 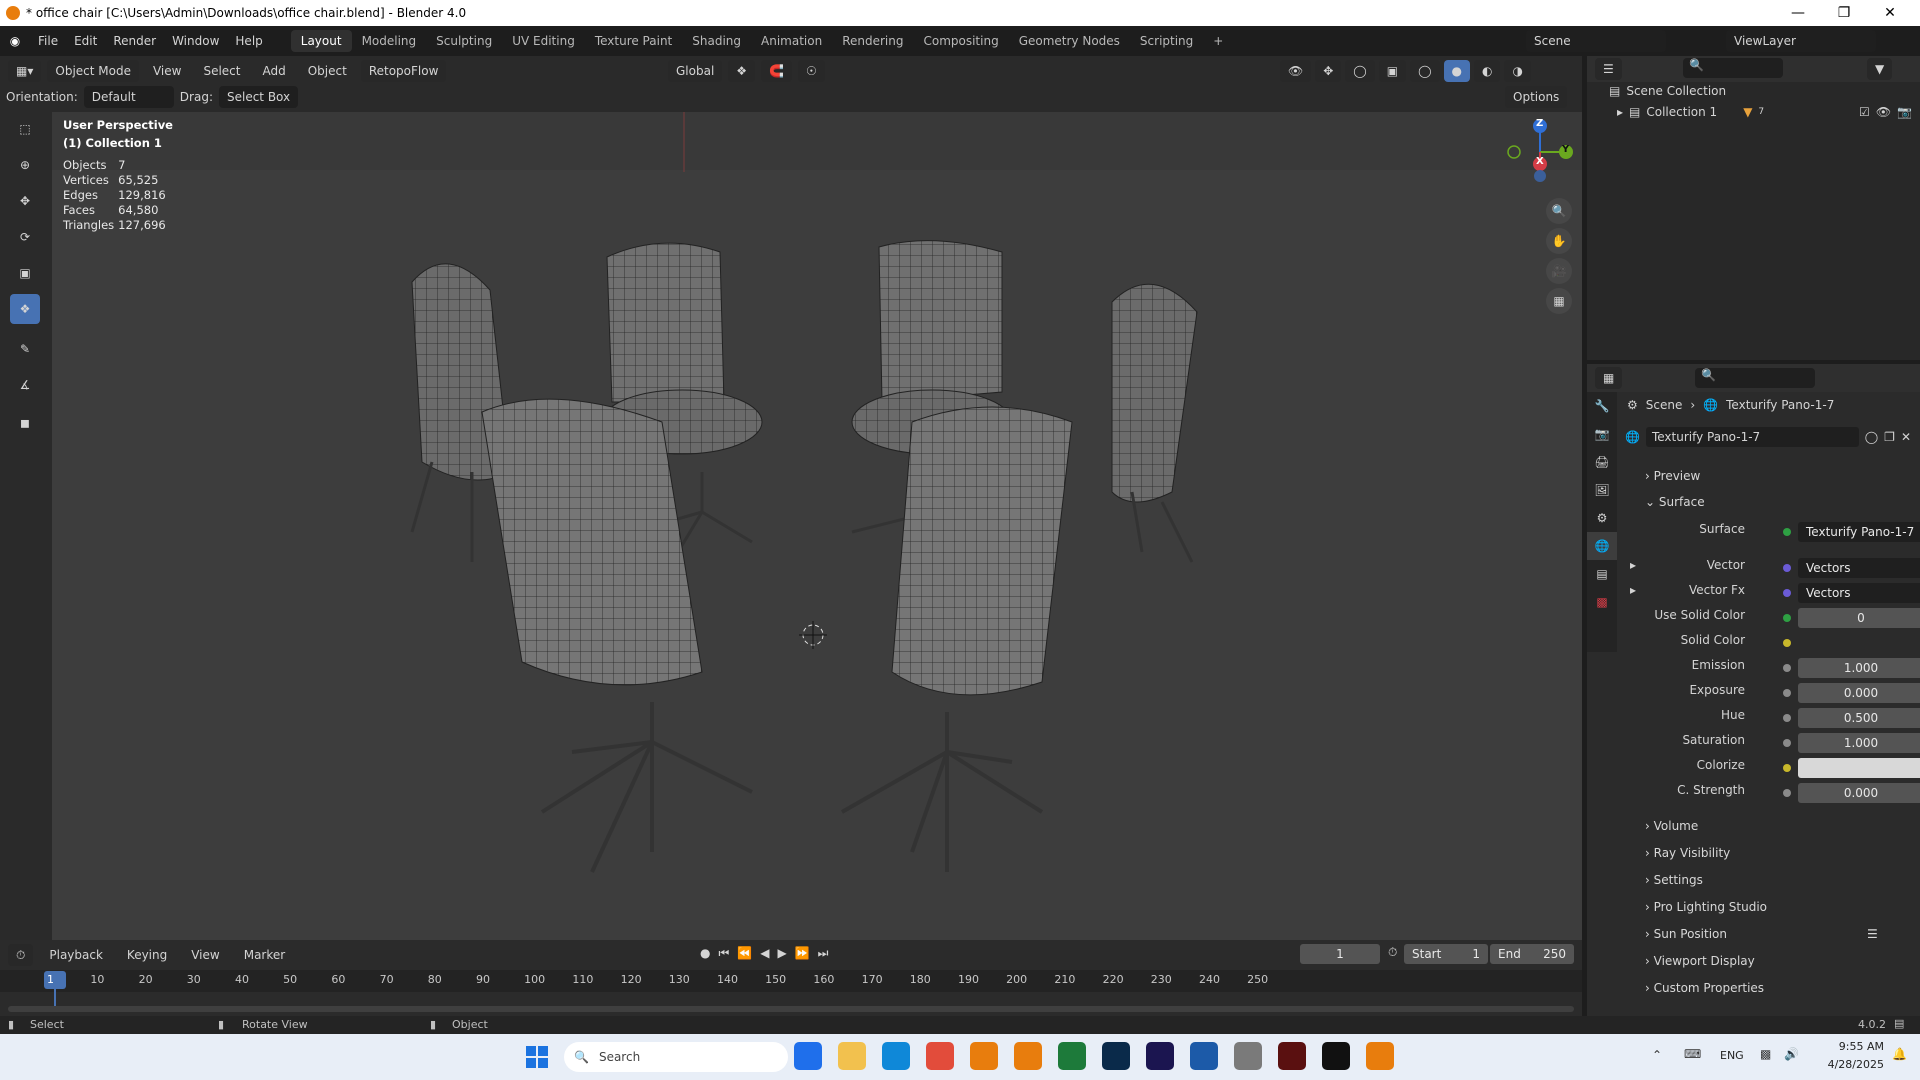 I want to click on windows-start-icon, so click(x=537, y=1057).